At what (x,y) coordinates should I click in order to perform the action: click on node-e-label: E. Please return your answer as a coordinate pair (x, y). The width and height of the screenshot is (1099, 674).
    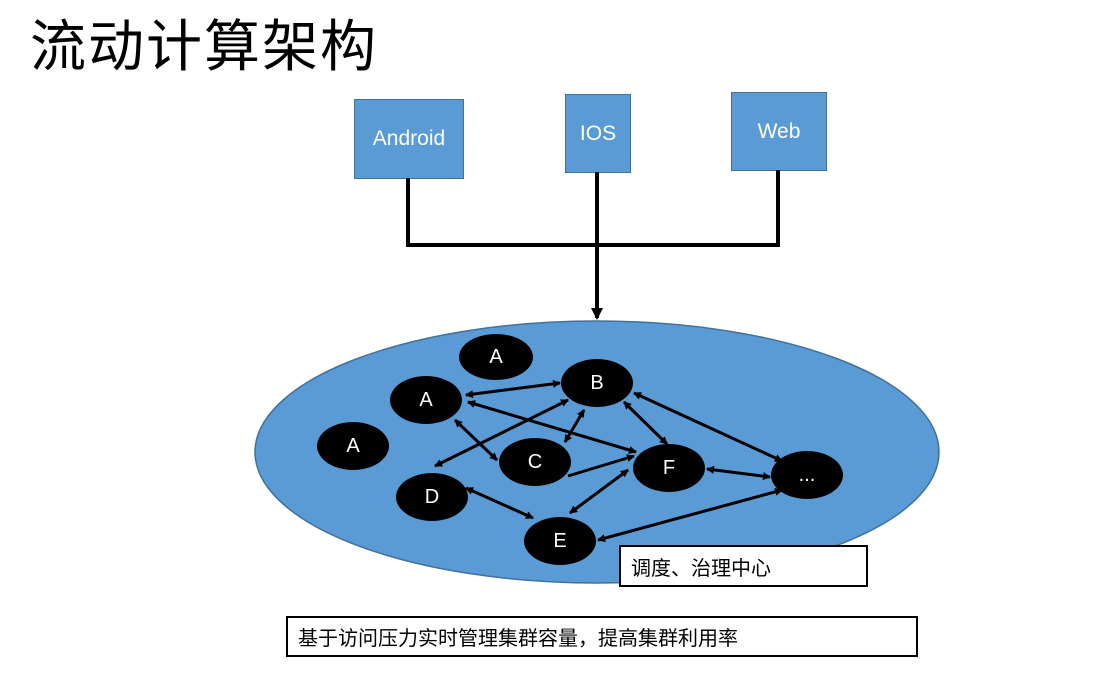
    Looking at the image, I should click on (559, 541).